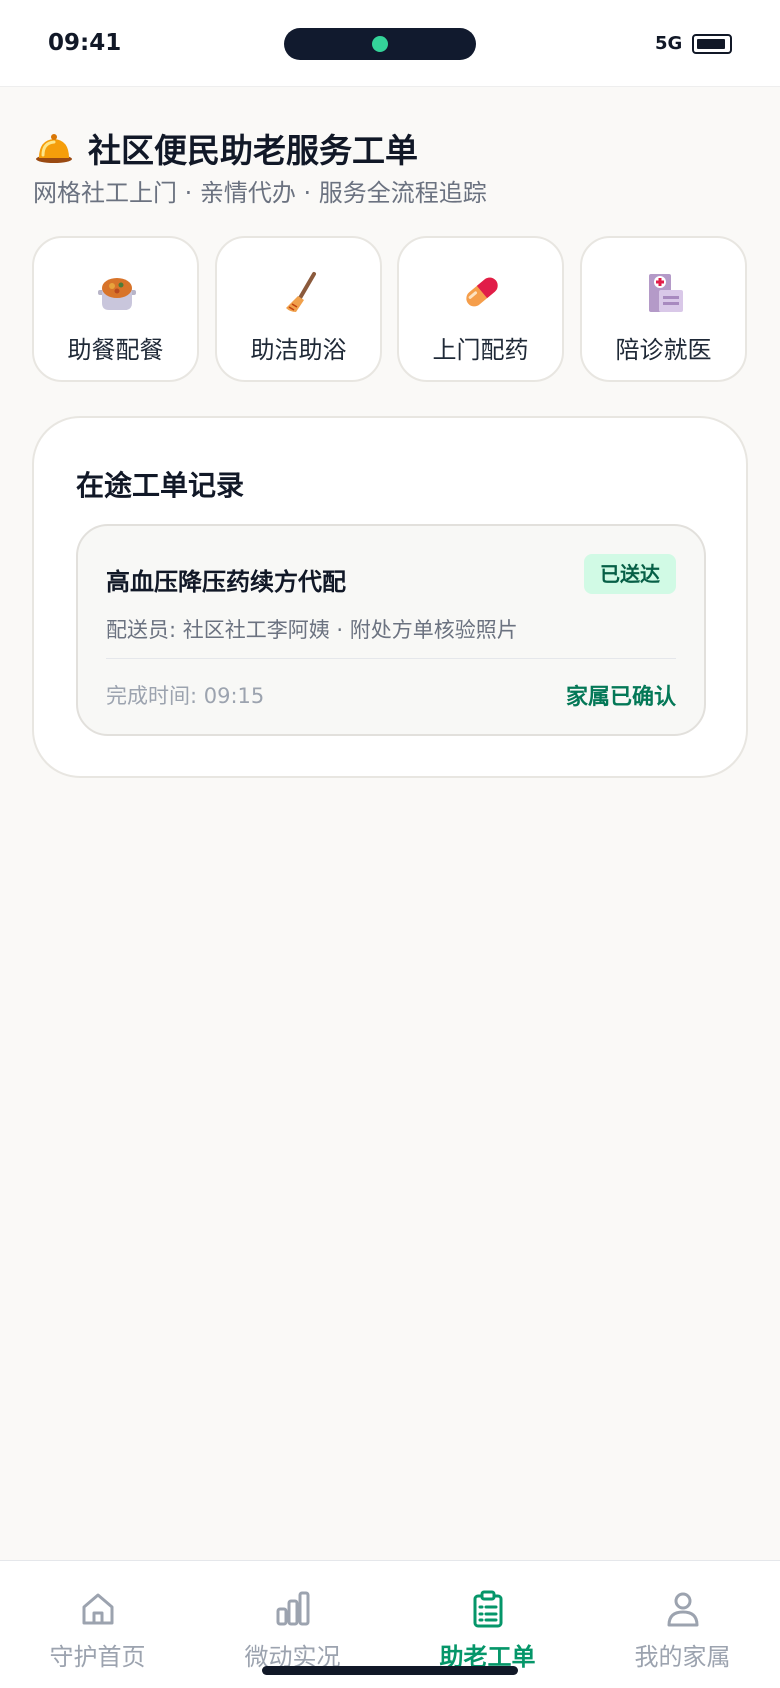 The image size is (780, 1688). What do you see at coordinates (682, 1657) in the screenshot?
I see `nav-label: 我的家属` at bounding box center [682, 1657].